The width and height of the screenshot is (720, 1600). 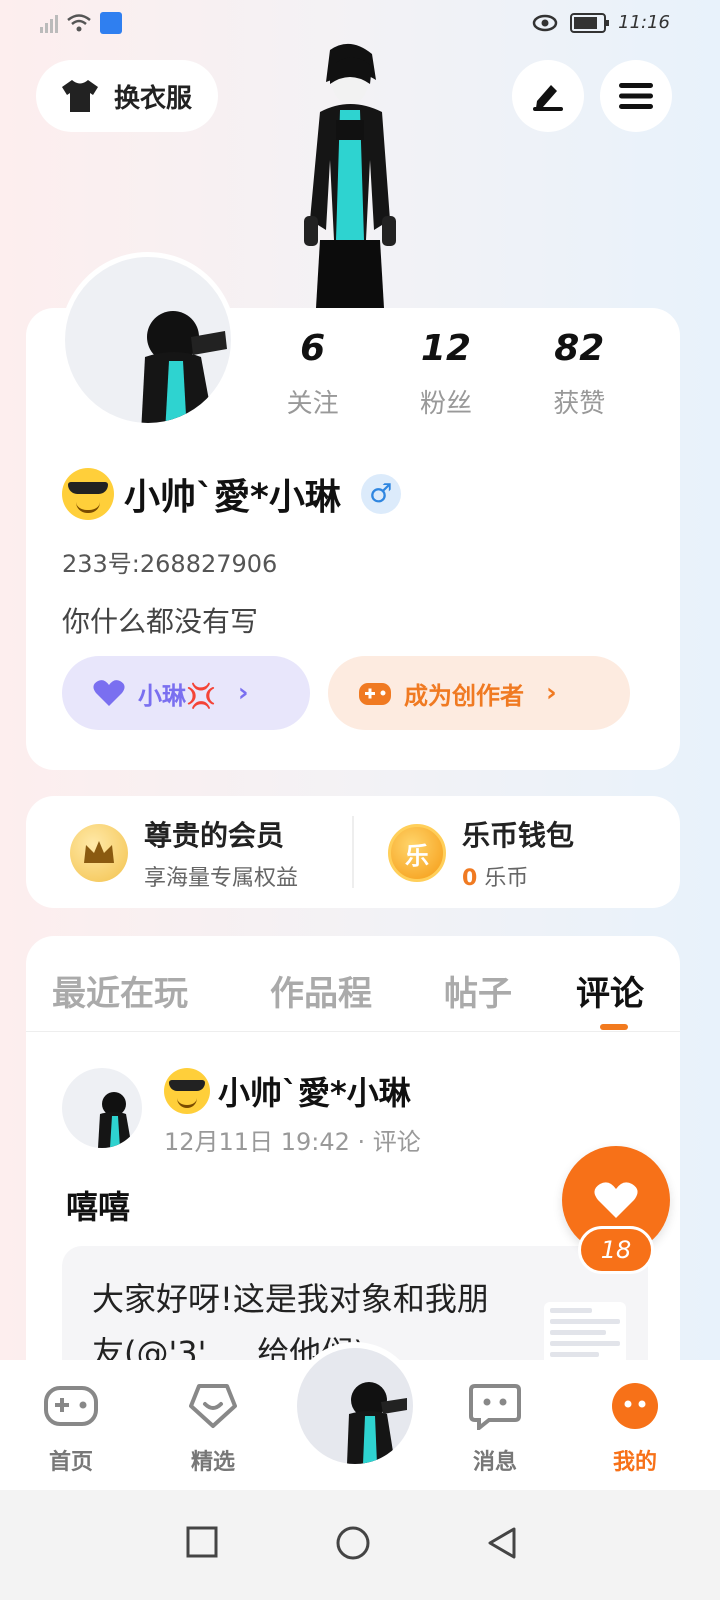 I want to click on vip-card: 尊贵的会员 享海量专属权益 乐 乐币钱包 0 乐币, so click(x=353, y=852).